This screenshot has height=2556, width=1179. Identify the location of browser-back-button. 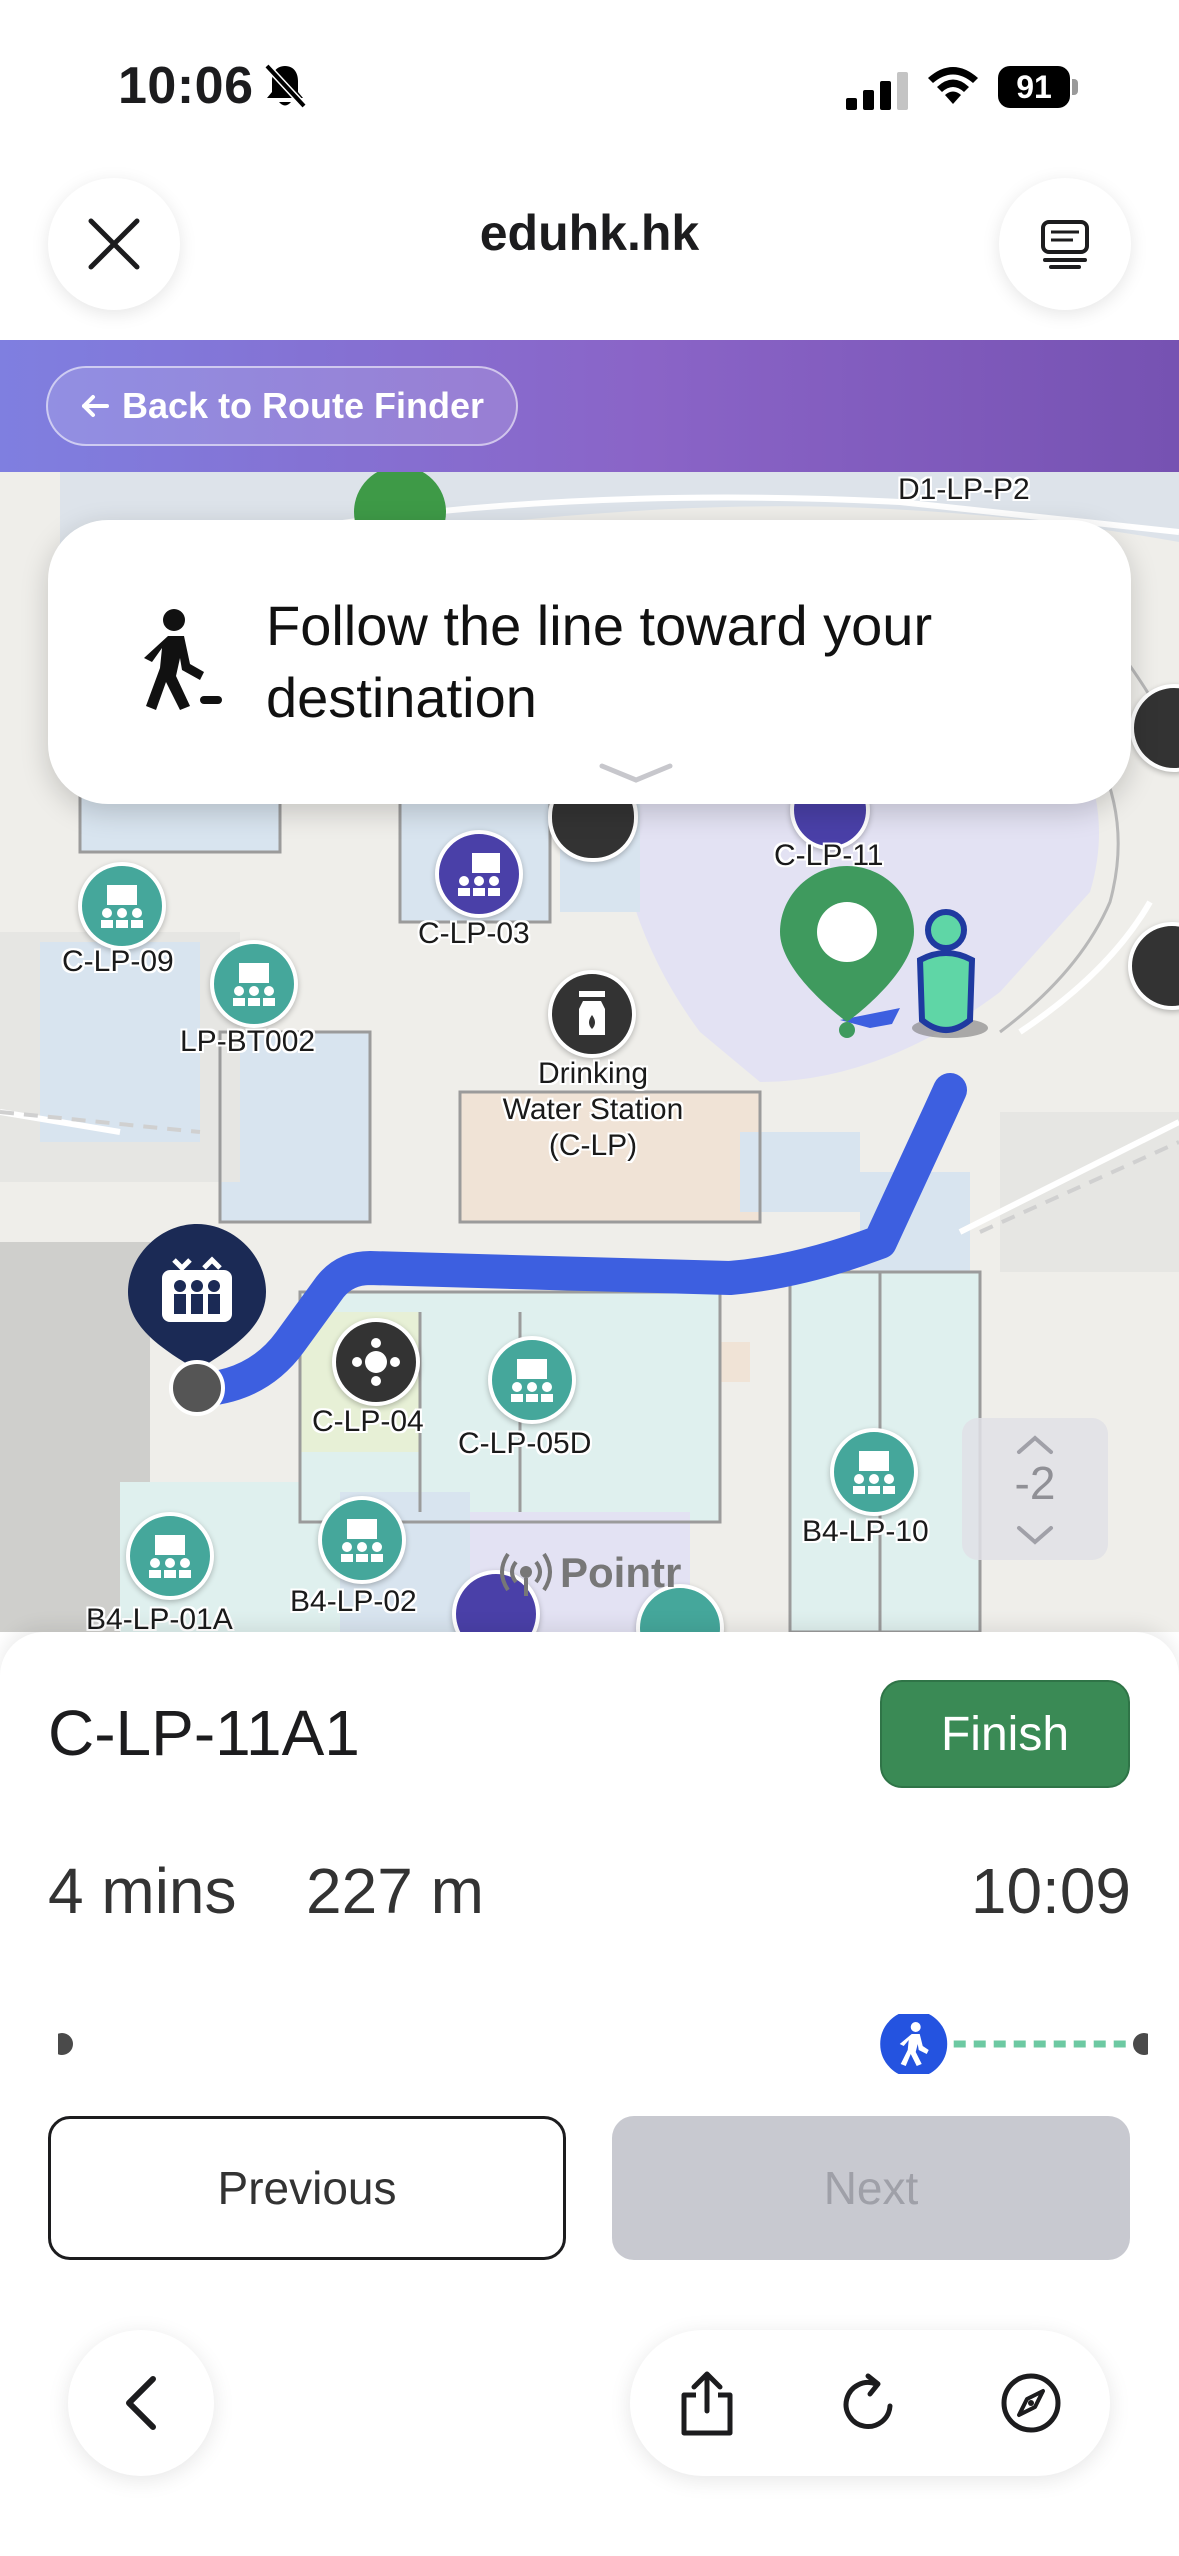
(141, 2403).